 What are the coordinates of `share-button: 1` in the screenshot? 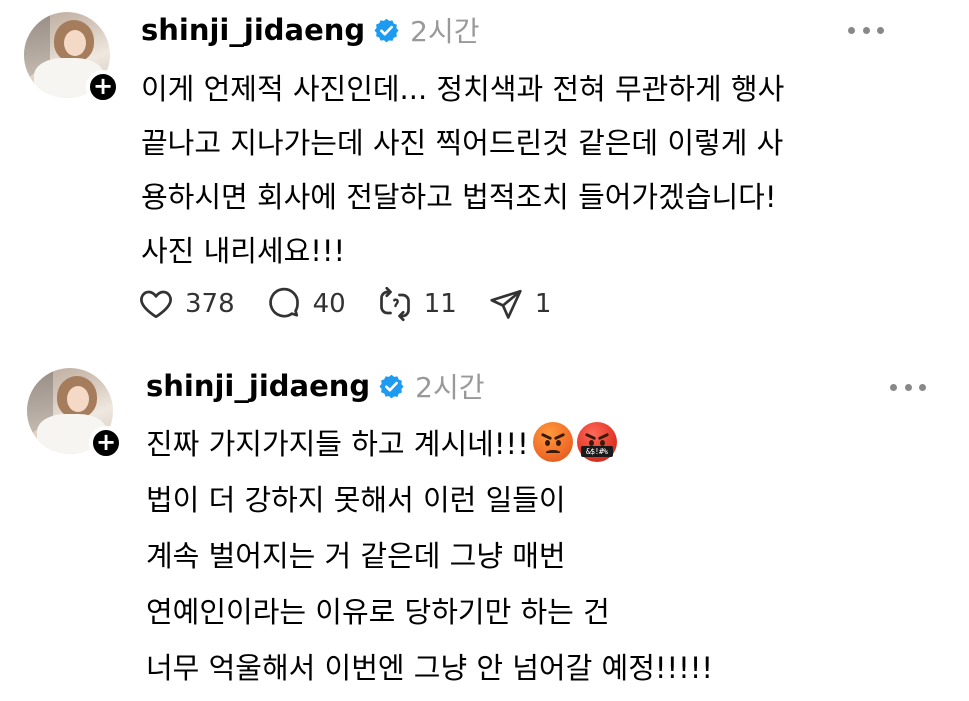 It's located at (519, 304).